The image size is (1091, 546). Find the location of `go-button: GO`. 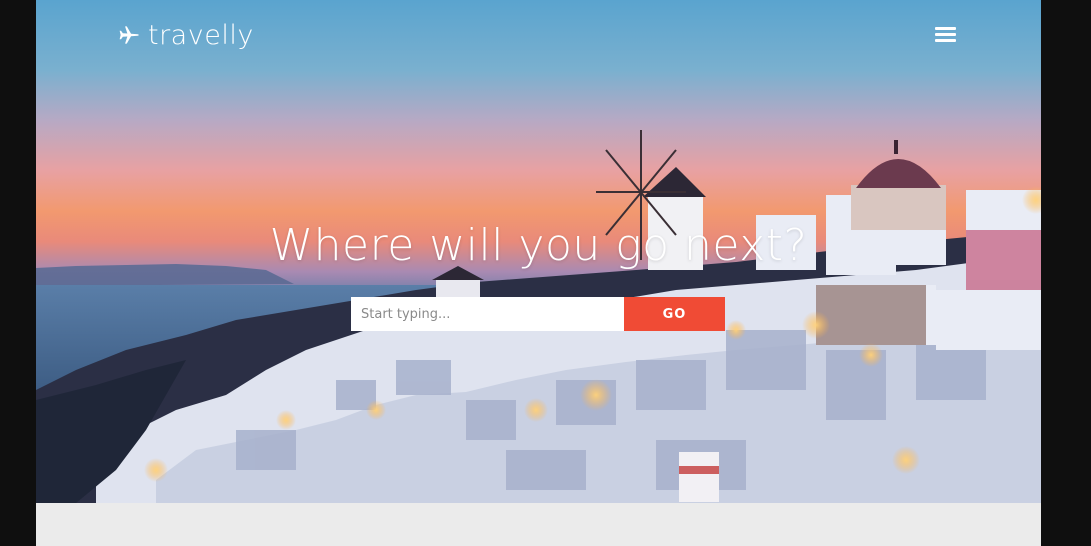

go-button: GO is located at coordinates (674, 314).